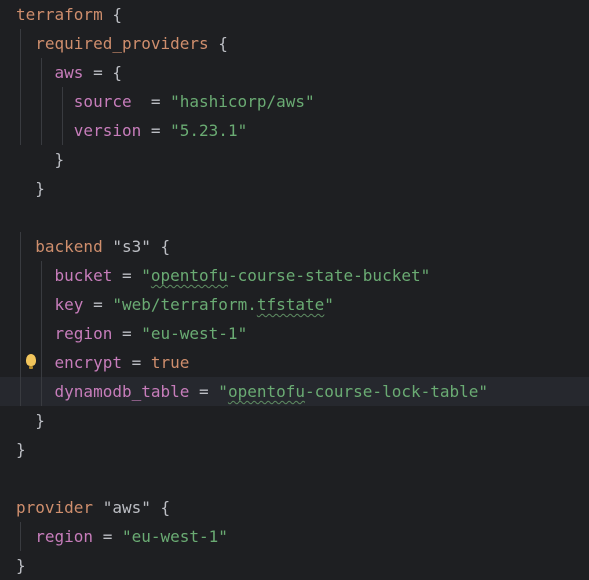  I want to click on code-line: bucket = "opentofu-course-state-bucket", so click(294, 275).